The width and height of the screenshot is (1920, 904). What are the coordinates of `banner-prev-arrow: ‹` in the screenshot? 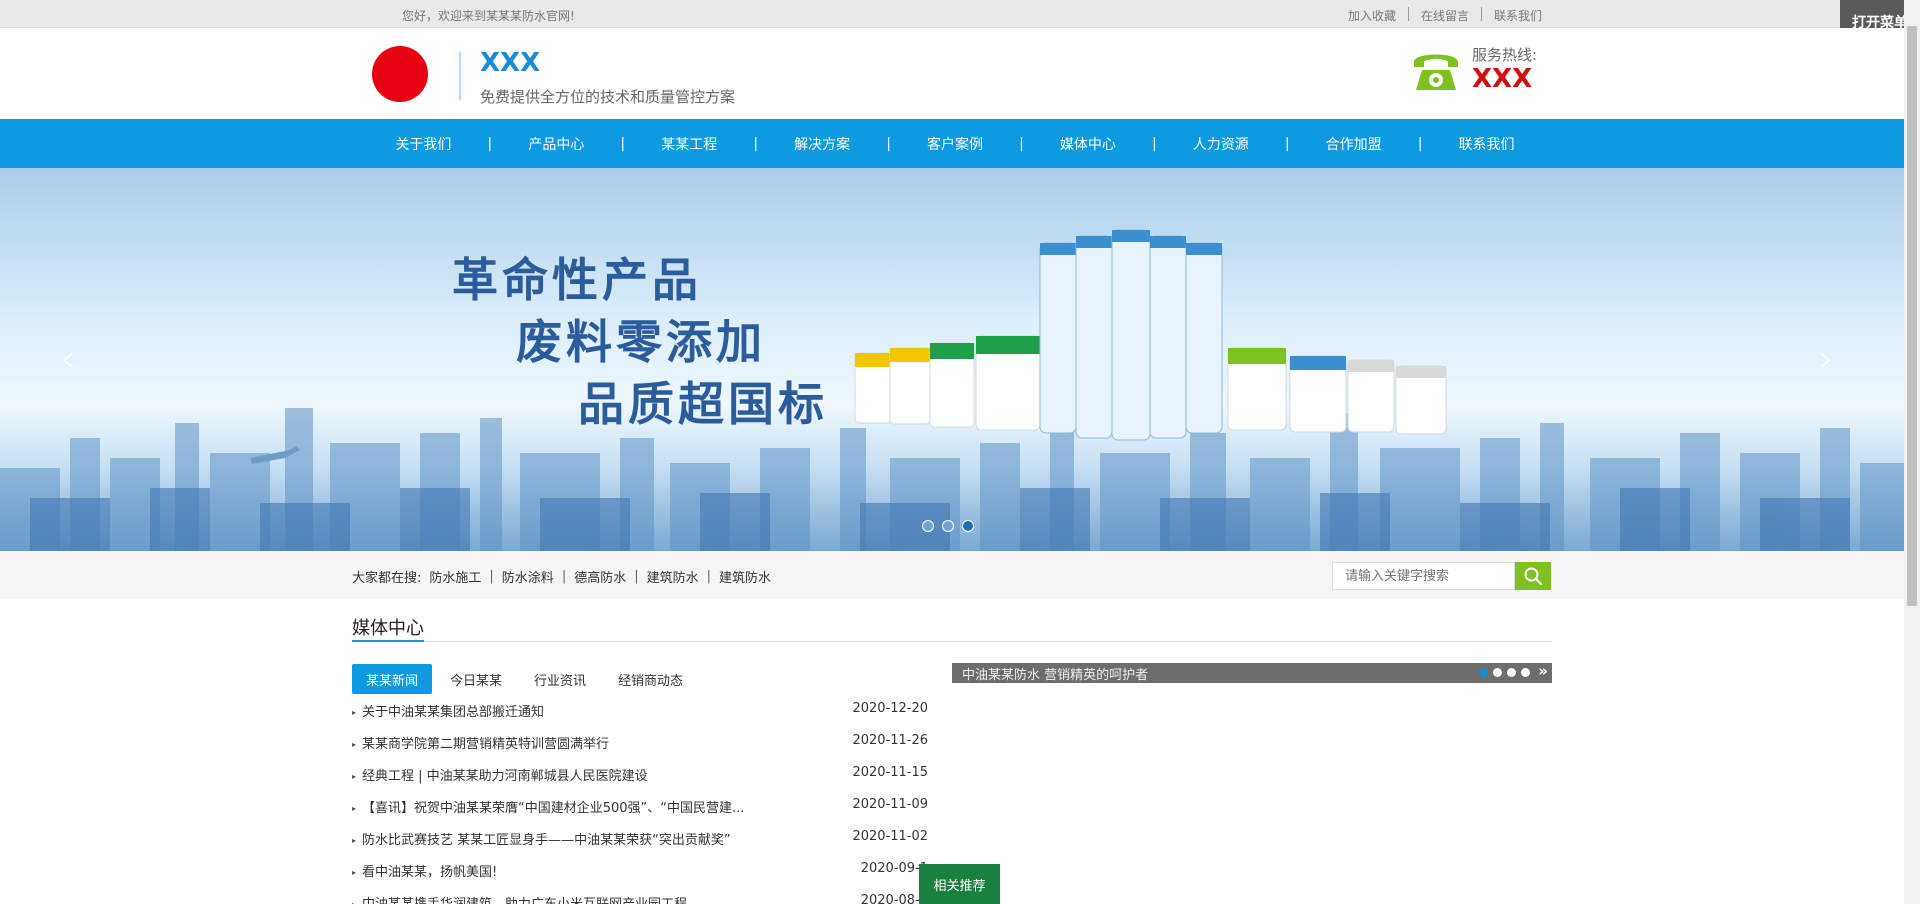 It's located at (68, 359).